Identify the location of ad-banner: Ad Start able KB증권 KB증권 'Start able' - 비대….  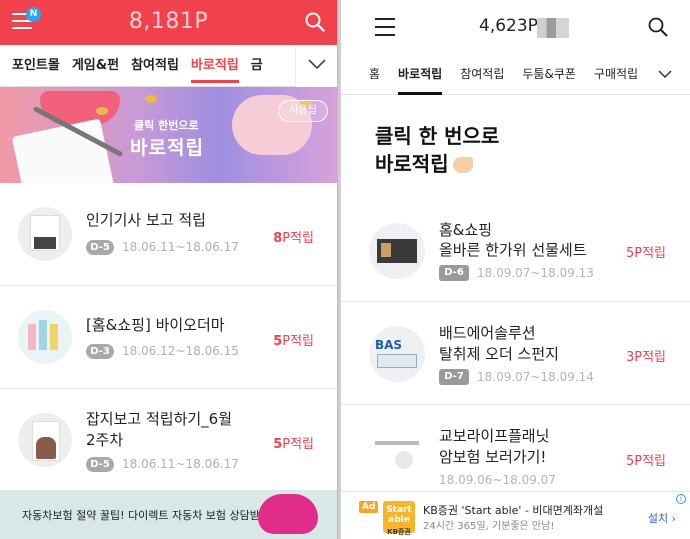
(515, 515).